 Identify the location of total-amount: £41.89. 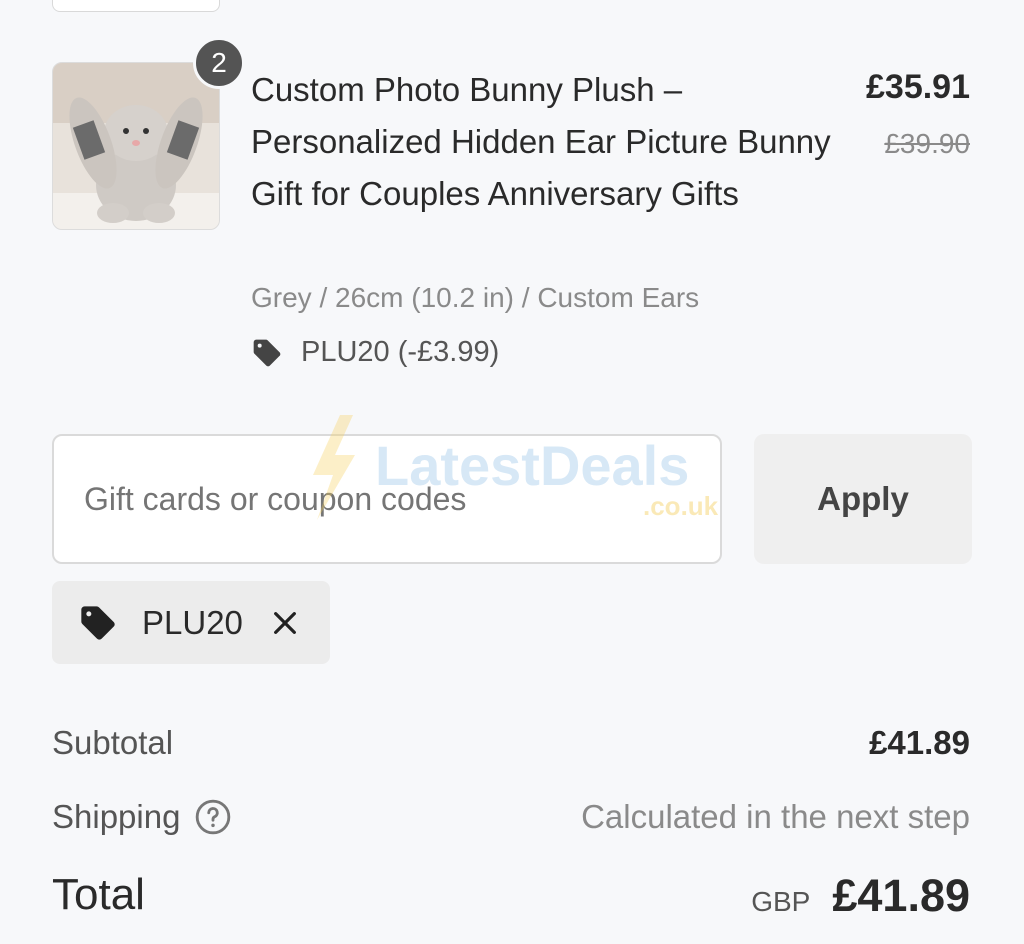
(901, 895).